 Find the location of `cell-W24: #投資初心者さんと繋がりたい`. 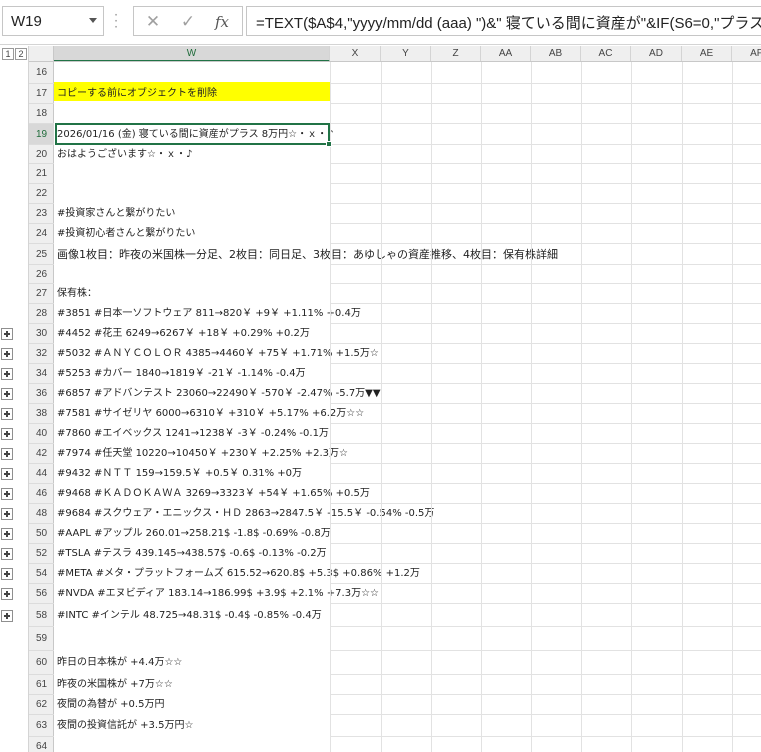

cell-W24: #投資初心者さんと繋がりたい is located at coordinates (124, 234).